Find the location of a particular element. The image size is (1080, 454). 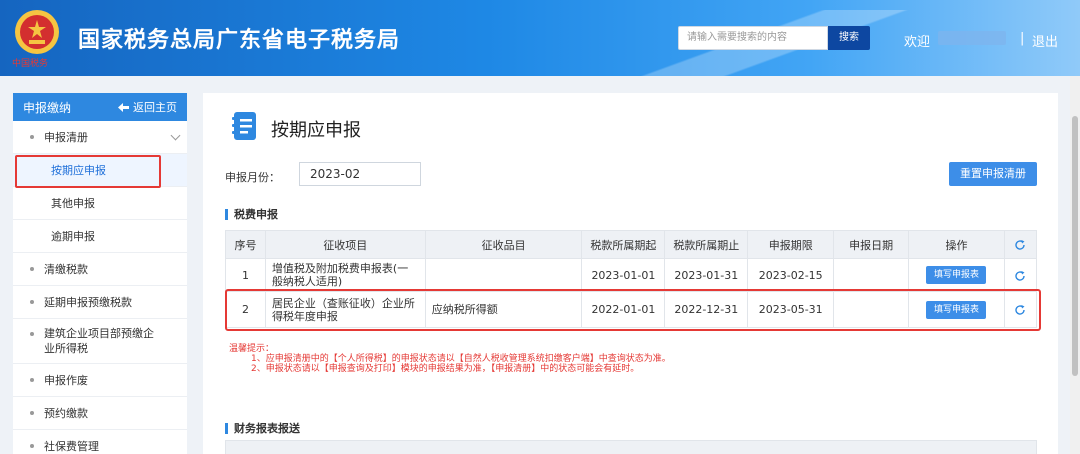

cell-end: 2022-12-31 is located at coordinates (706, 309).